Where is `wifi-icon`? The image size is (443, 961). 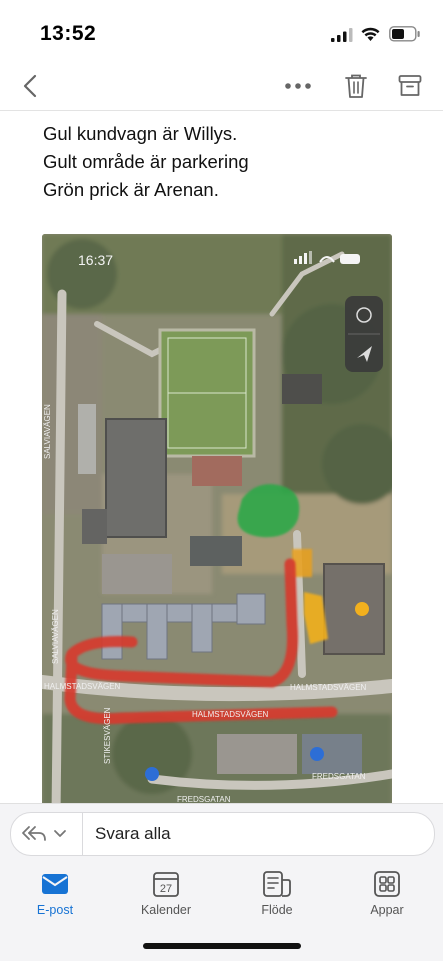 wifi-icon is located at coordinates (370, 34).